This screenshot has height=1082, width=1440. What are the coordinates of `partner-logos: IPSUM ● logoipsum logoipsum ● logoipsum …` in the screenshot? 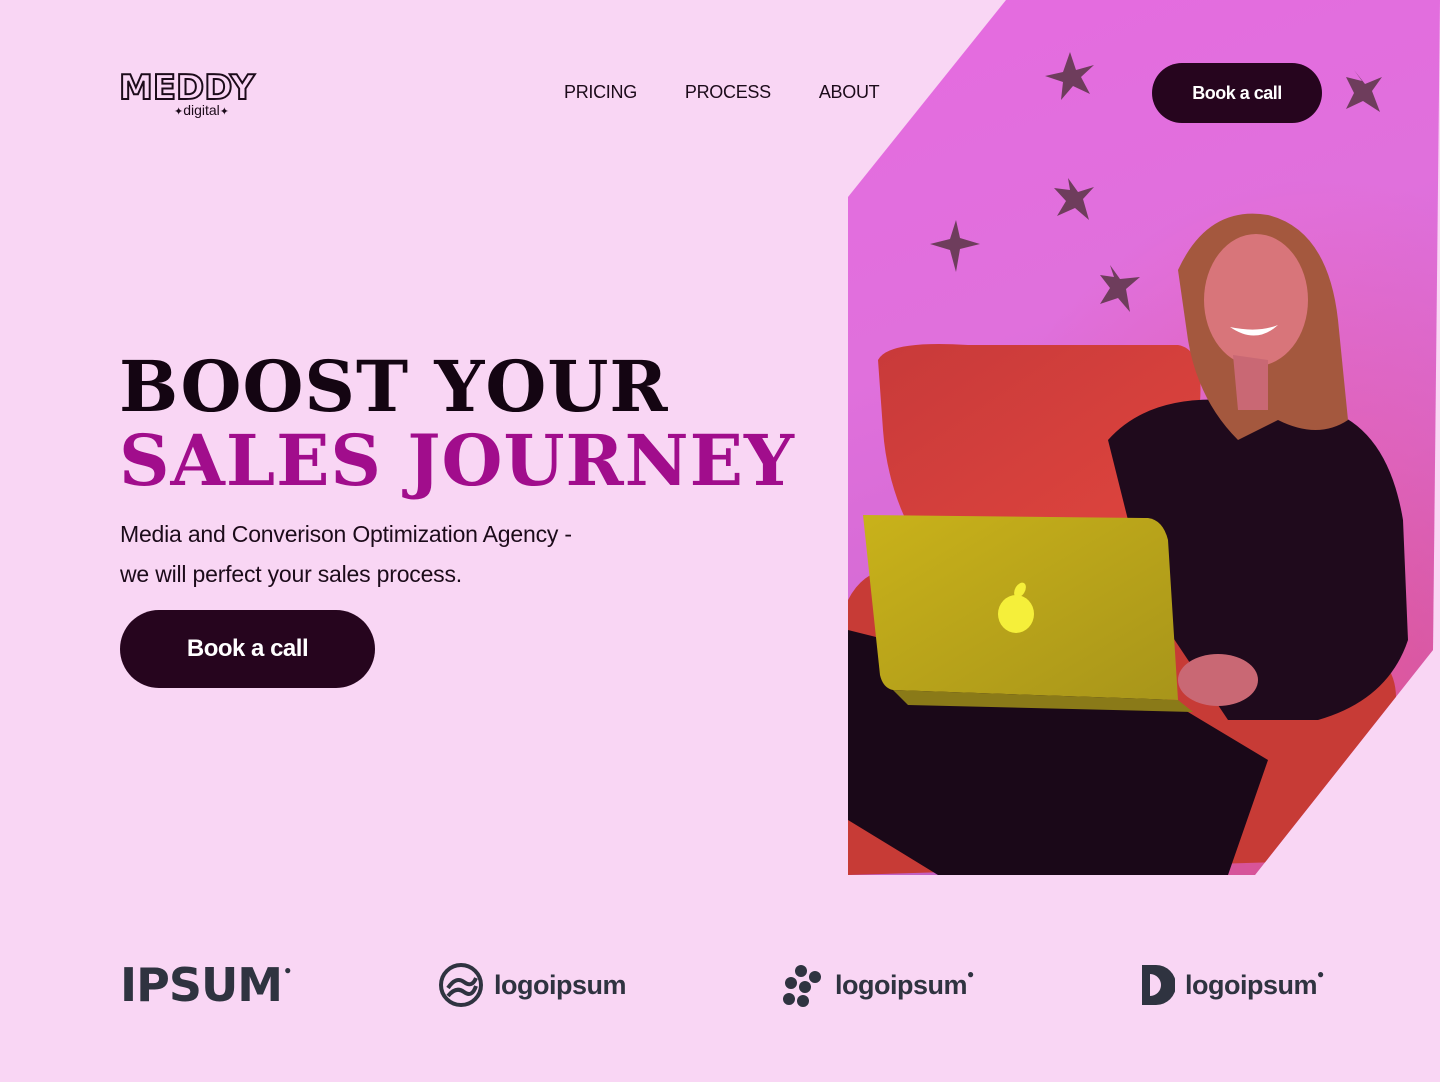 It's located at (720, 985).